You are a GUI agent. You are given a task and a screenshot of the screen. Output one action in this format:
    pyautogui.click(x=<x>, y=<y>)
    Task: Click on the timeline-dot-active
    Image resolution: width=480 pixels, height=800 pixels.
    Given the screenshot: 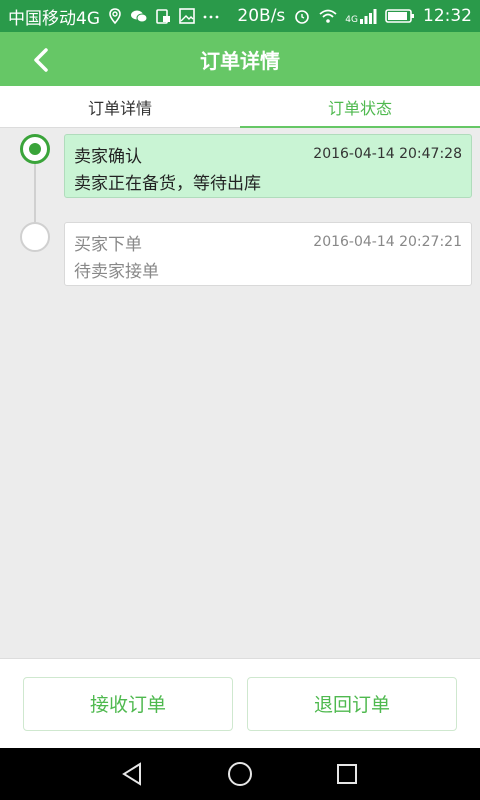 What is the action you would take?
    pyautogui.click(x=35, y=149)
    